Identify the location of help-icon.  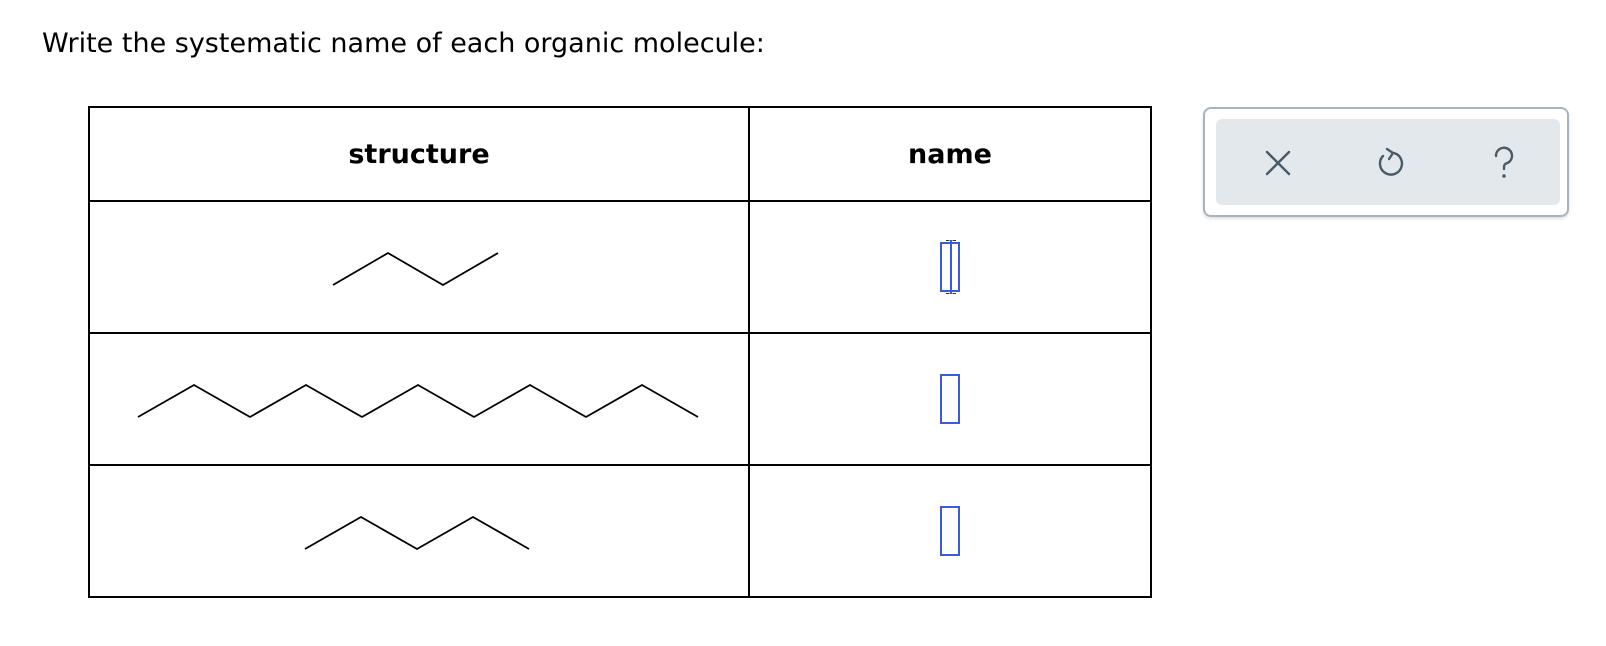
(1504, 162).